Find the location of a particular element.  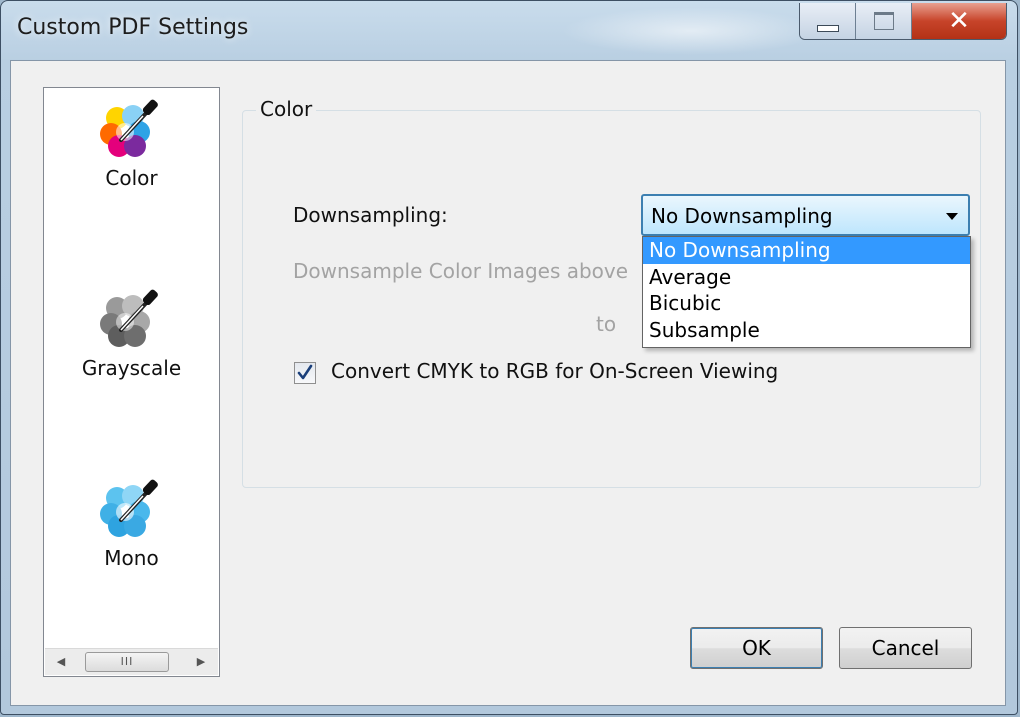

convert-cmyk-checkbox is located at coordinates (305, 373).